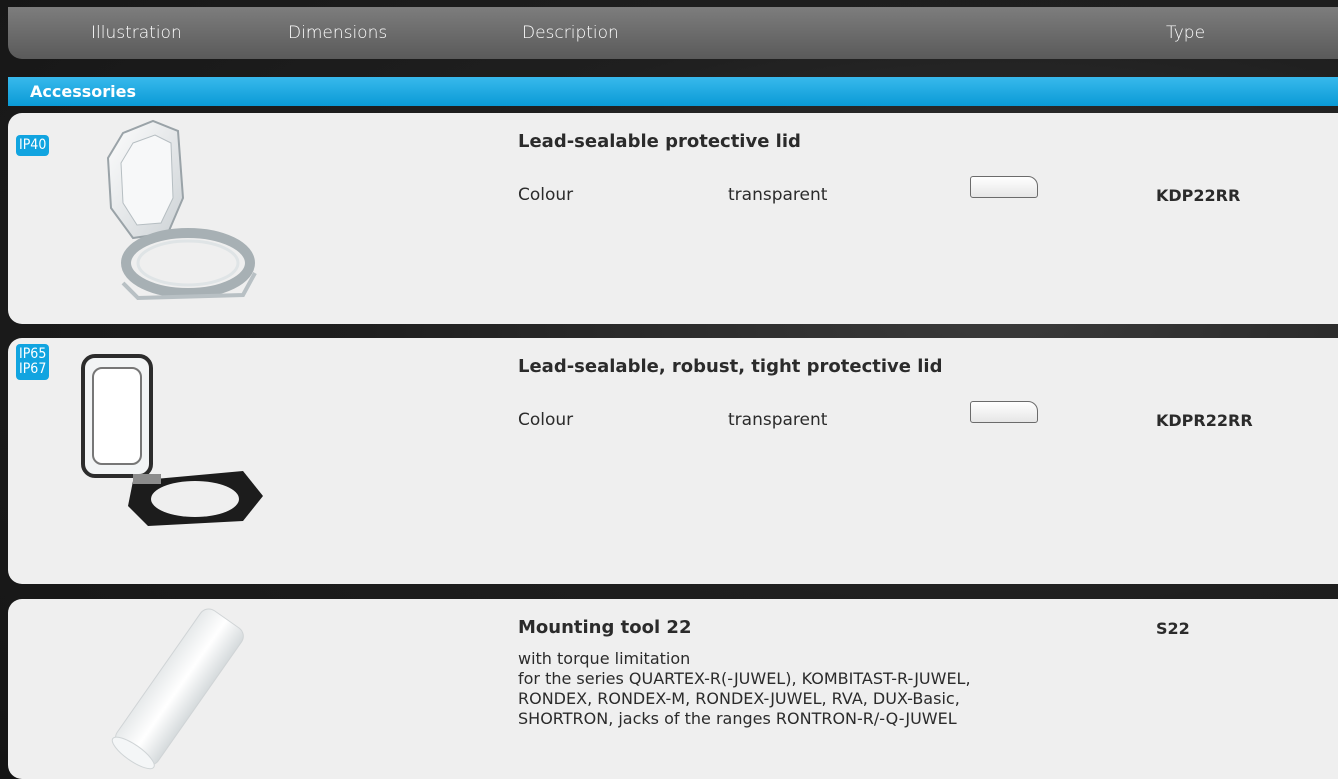 The width and height of the screenshot is (1338, 779). What do you see at coordinates (177, 689) in the screenshot?
I see `mounting-tool-image` at bounding box center [177, 689].